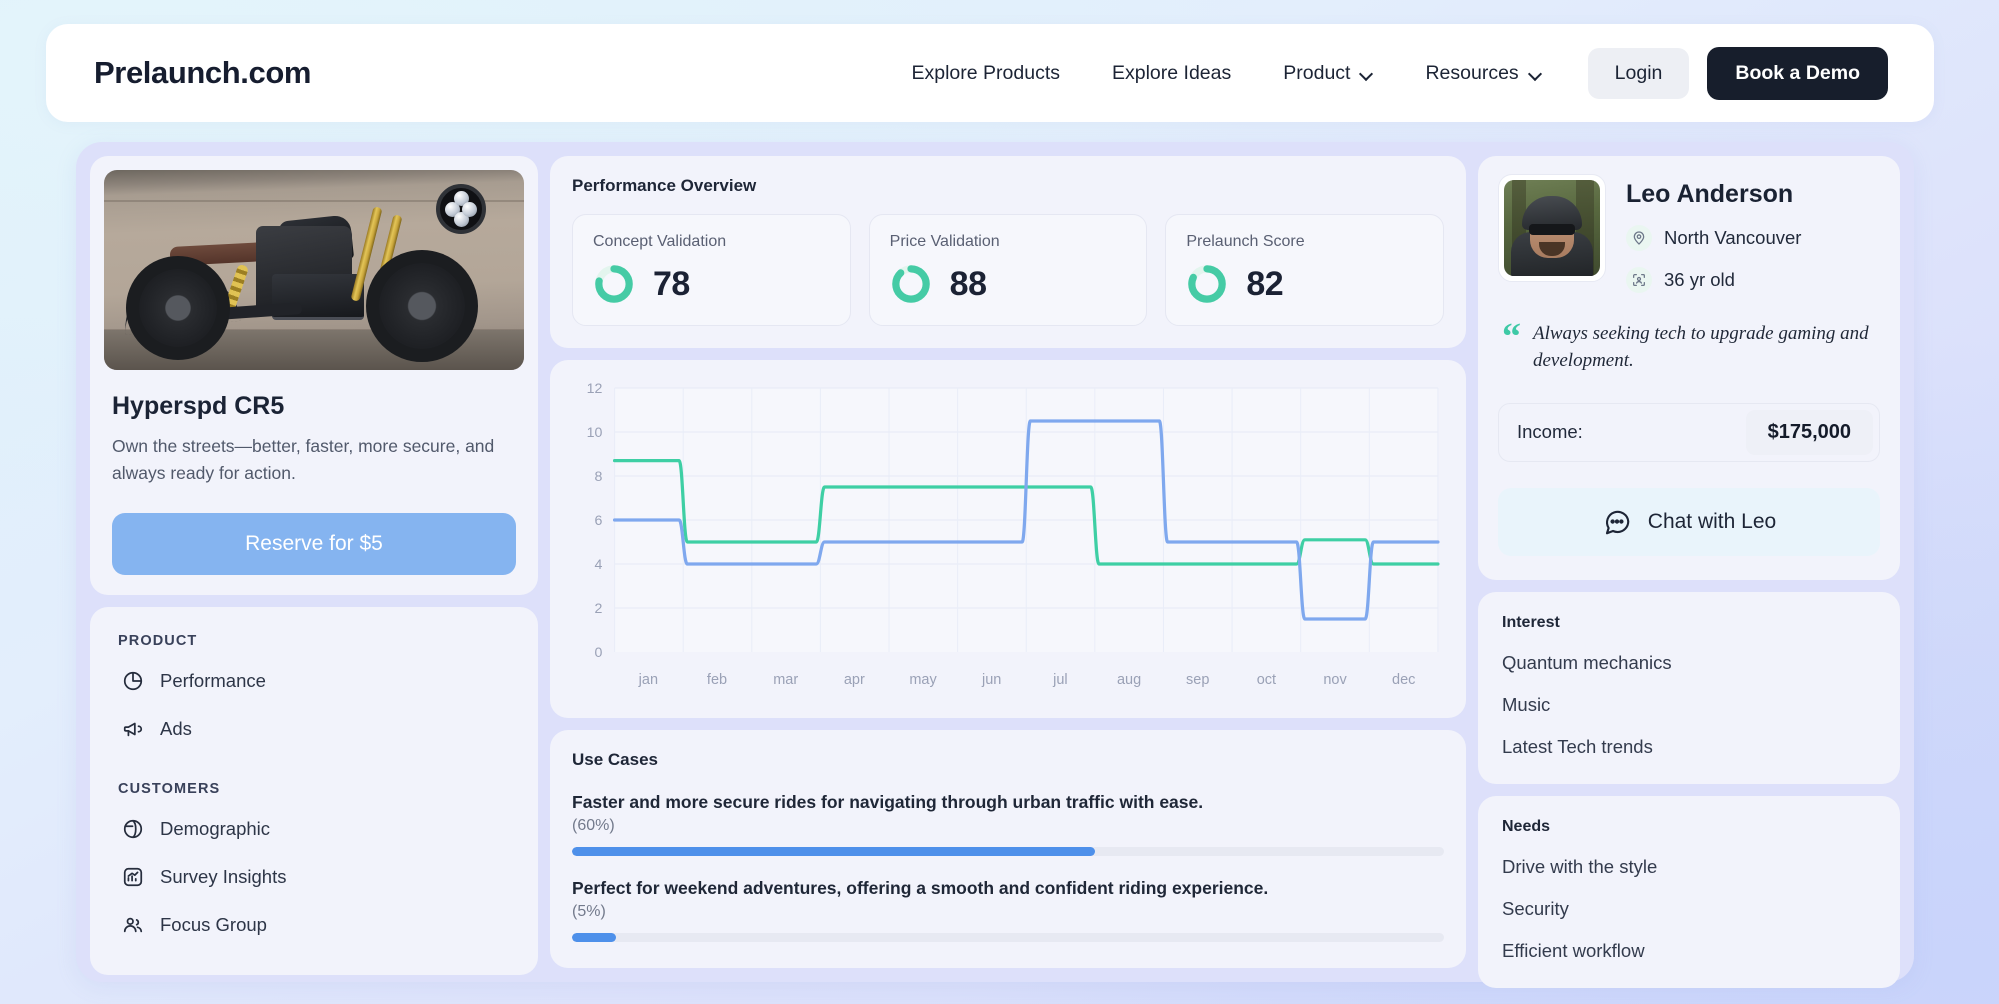  I want to click on x-axis-tick-label: feb, so click(717, 680).